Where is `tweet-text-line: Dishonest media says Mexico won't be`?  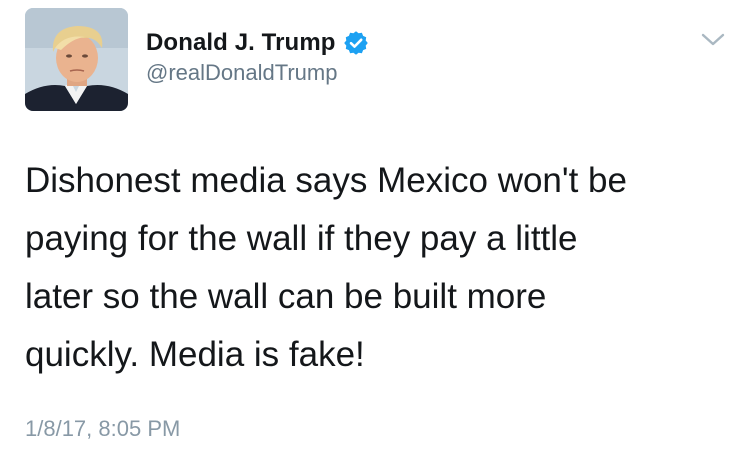 tweet-text-line: Dishonest media says Mexico won't be is located at coordinates (326, 180).